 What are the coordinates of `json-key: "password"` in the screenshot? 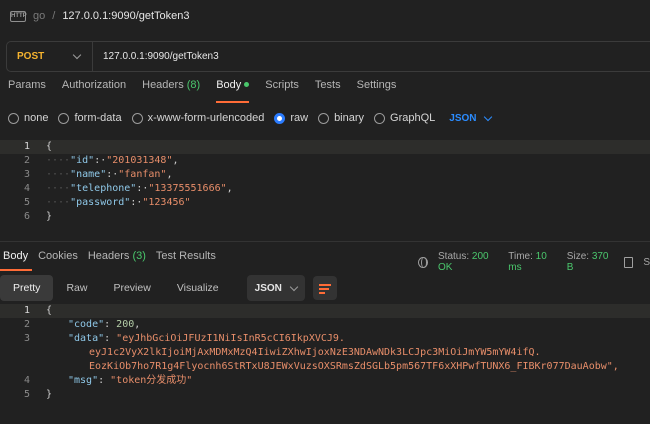 It's located at (100, 202).